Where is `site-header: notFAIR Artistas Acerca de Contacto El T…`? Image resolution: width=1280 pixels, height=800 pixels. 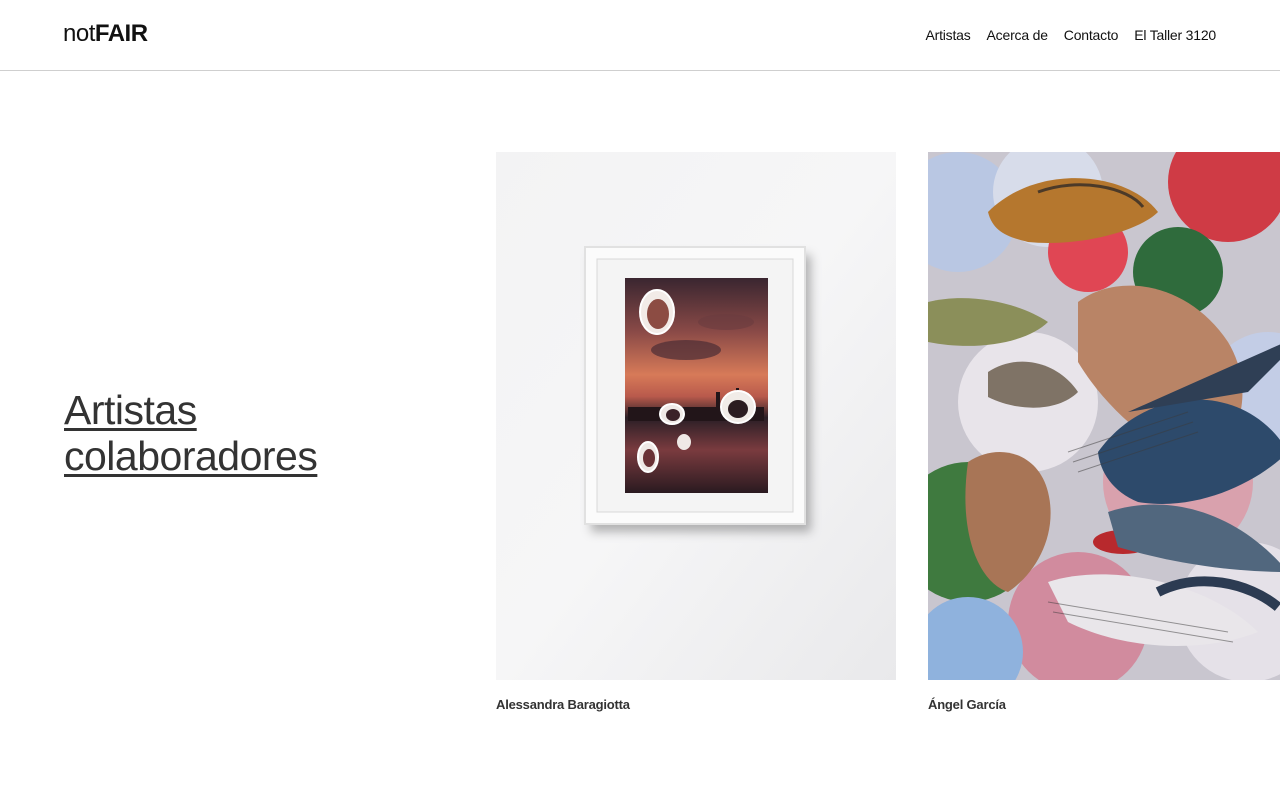 site-header: notFAIR Artistas Acerca de Contacto El T… is located at coordinates (640, 35).